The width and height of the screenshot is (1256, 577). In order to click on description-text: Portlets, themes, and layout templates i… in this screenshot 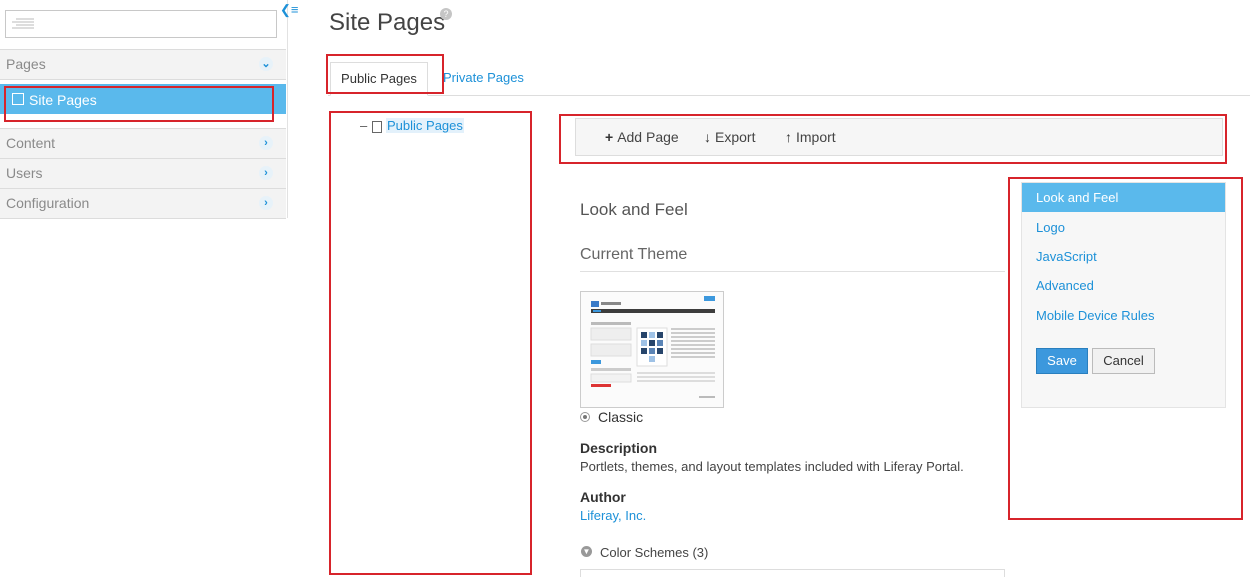, I will do `click(772, 466)`.